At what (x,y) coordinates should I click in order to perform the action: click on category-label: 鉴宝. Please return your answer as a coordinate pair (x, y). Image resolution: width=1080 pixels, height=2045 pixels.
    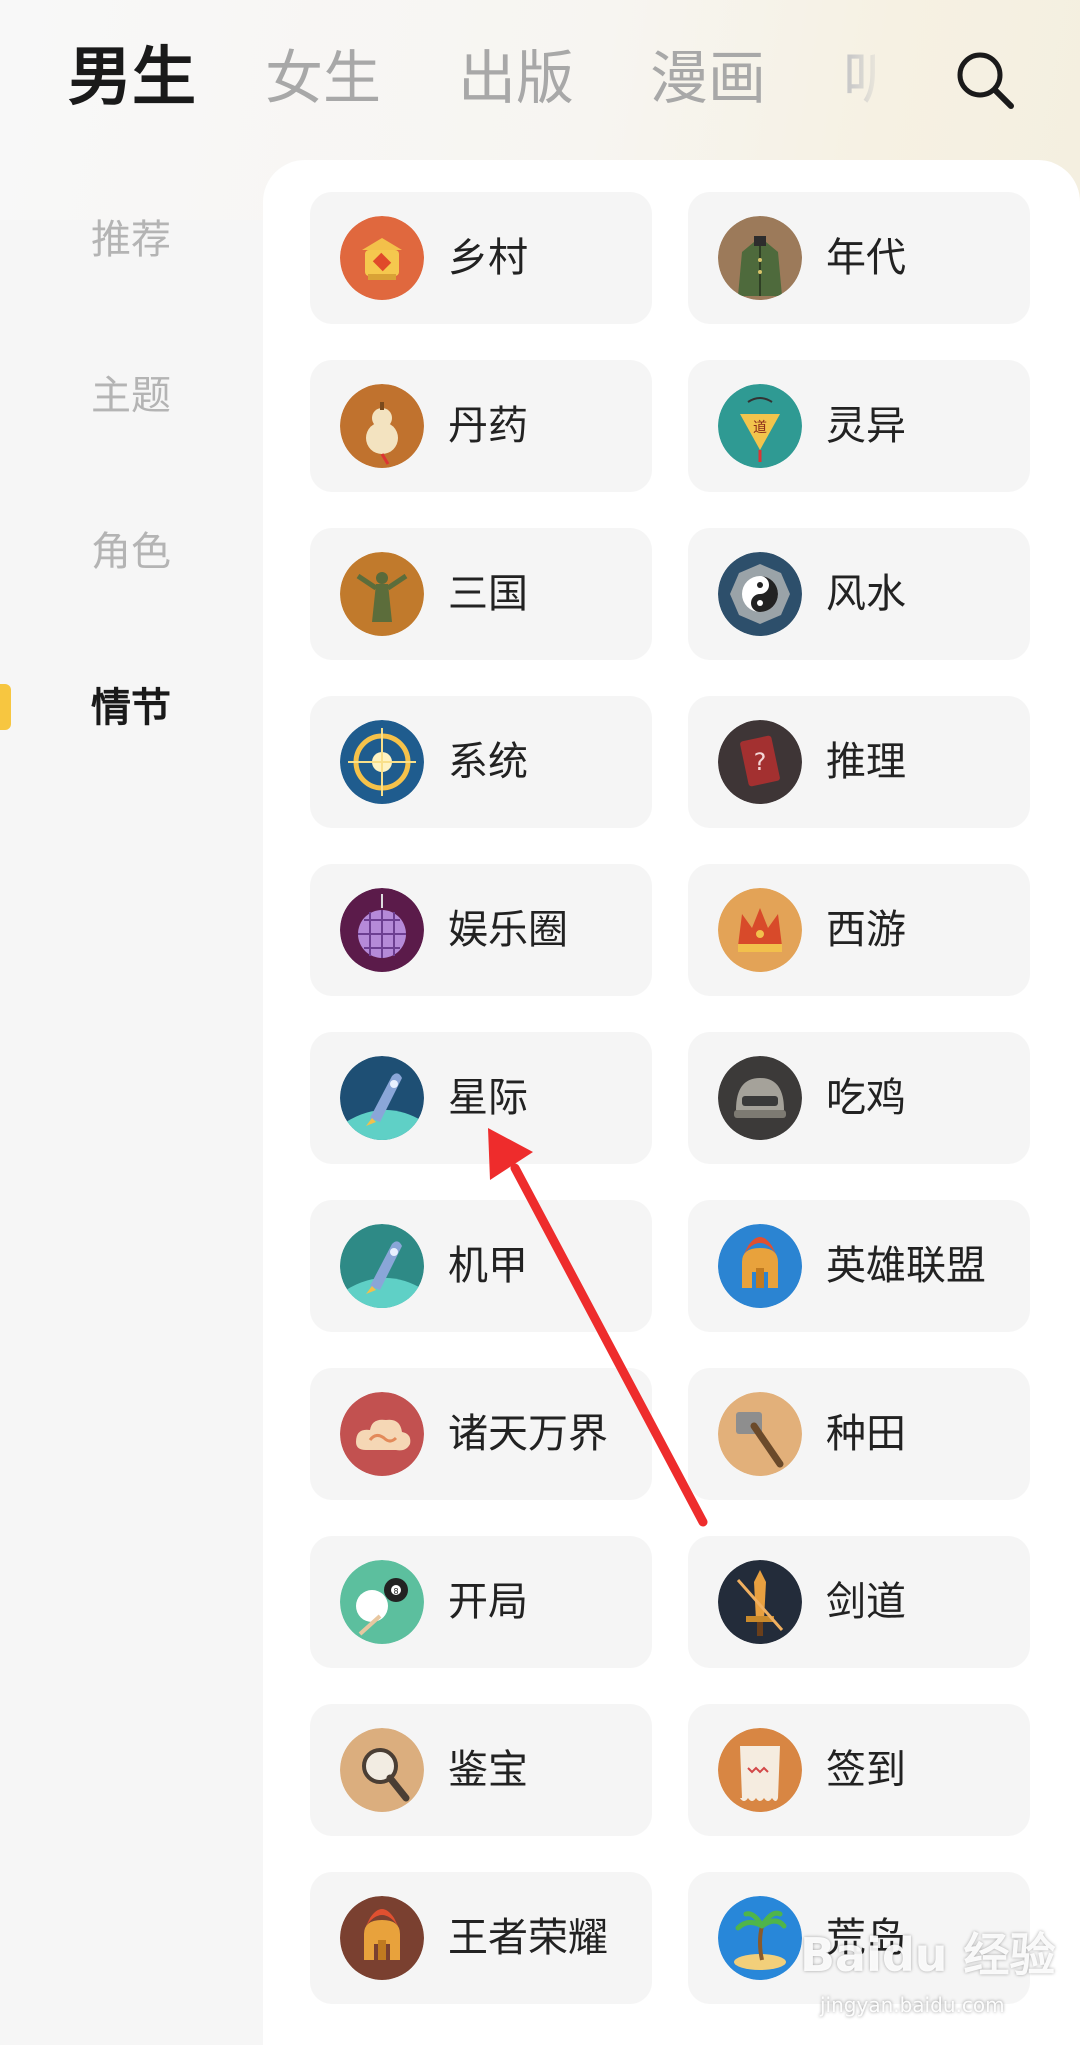
    Looking at the image, I should click on (488, 1770).